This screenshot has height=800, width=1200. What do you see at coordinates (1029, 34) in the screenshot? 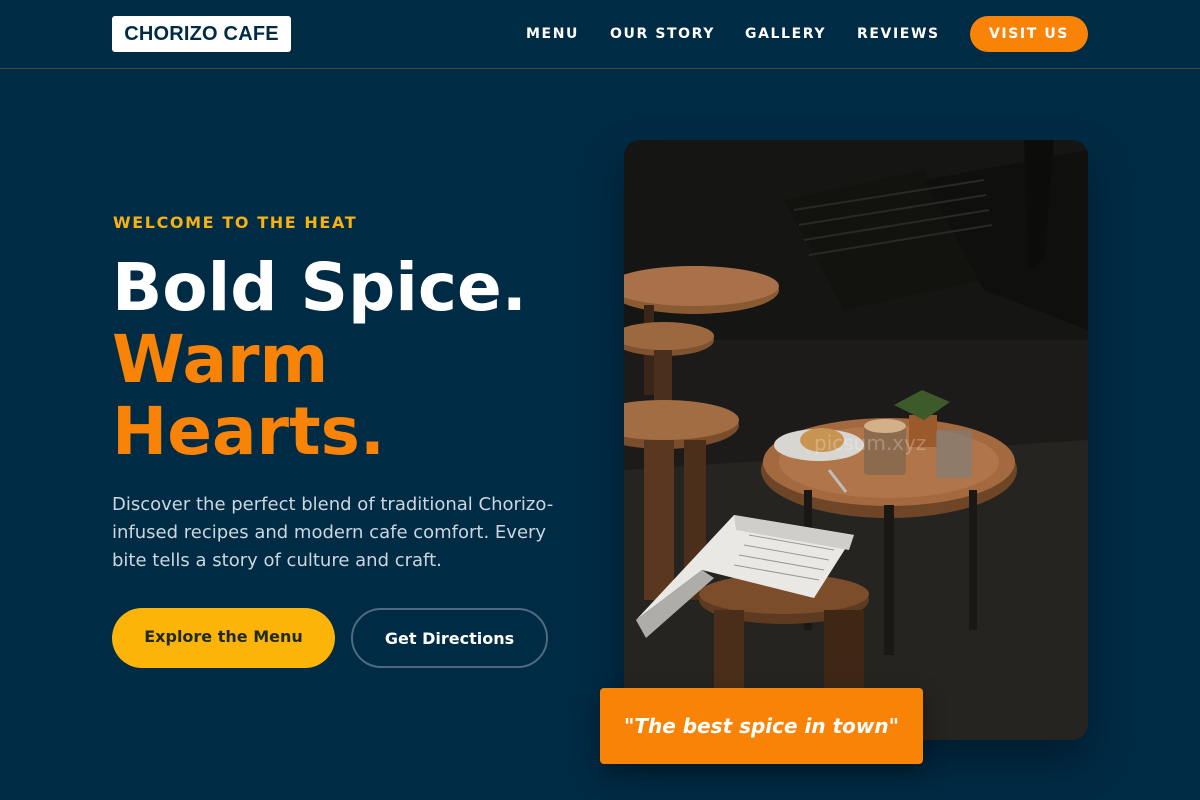
I see `visit-us-button: VISIT US` at bounding box center [1029, 34].